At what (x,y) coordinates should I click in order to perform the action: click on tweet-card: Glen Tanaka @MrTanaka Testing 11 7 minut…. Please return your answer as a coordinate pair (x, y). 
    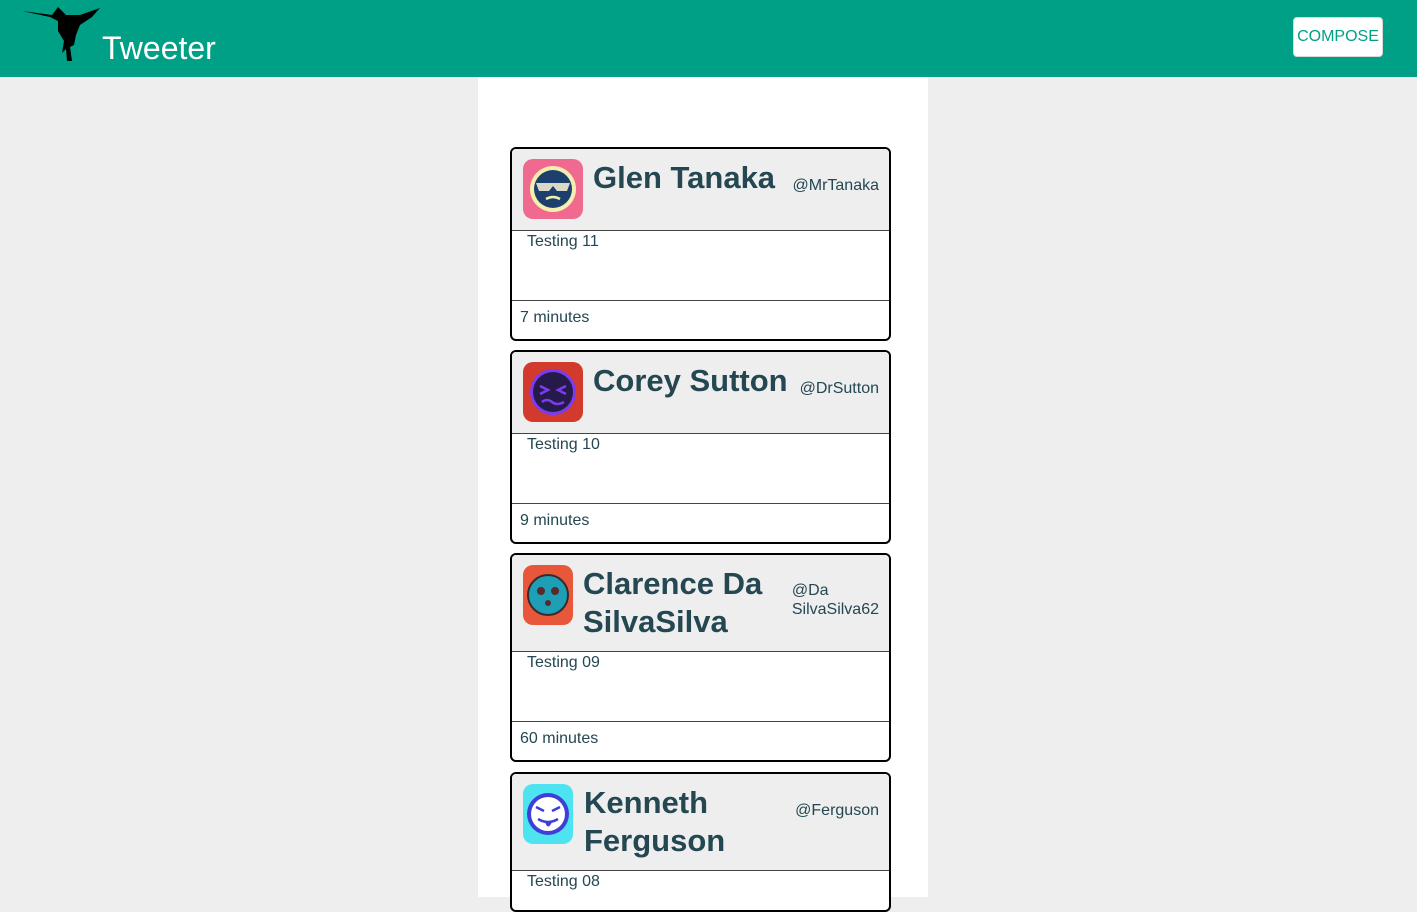
    Looking at the image, I should click on (700, 244).